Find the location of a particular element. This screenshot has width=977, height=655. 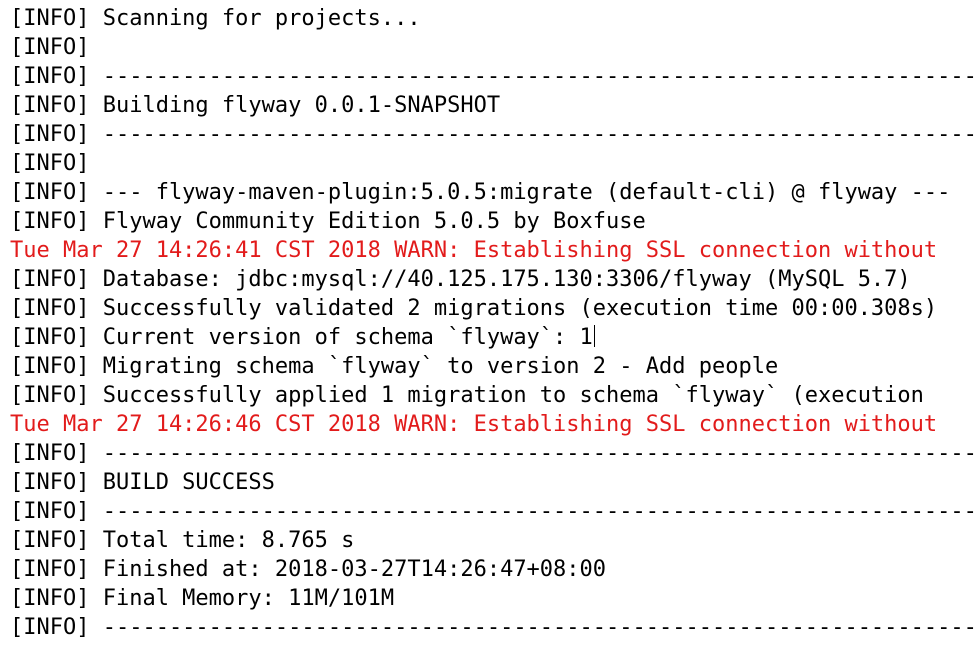

log-line-info: [INFO] Total time: 8.765 s is located at coordinates (182, 540).